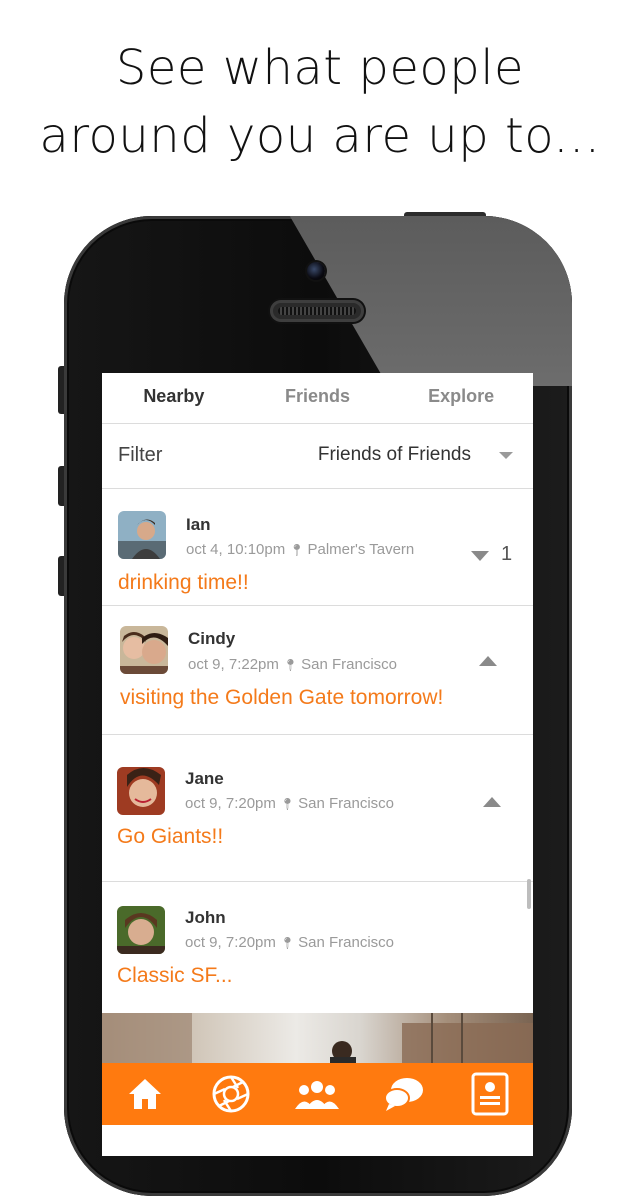 The height and width of the screenshot is (1196, 640). I want to click on post-meta: oct 9, 7:22pm 📍︎ San Francisco, so click(292, 664).